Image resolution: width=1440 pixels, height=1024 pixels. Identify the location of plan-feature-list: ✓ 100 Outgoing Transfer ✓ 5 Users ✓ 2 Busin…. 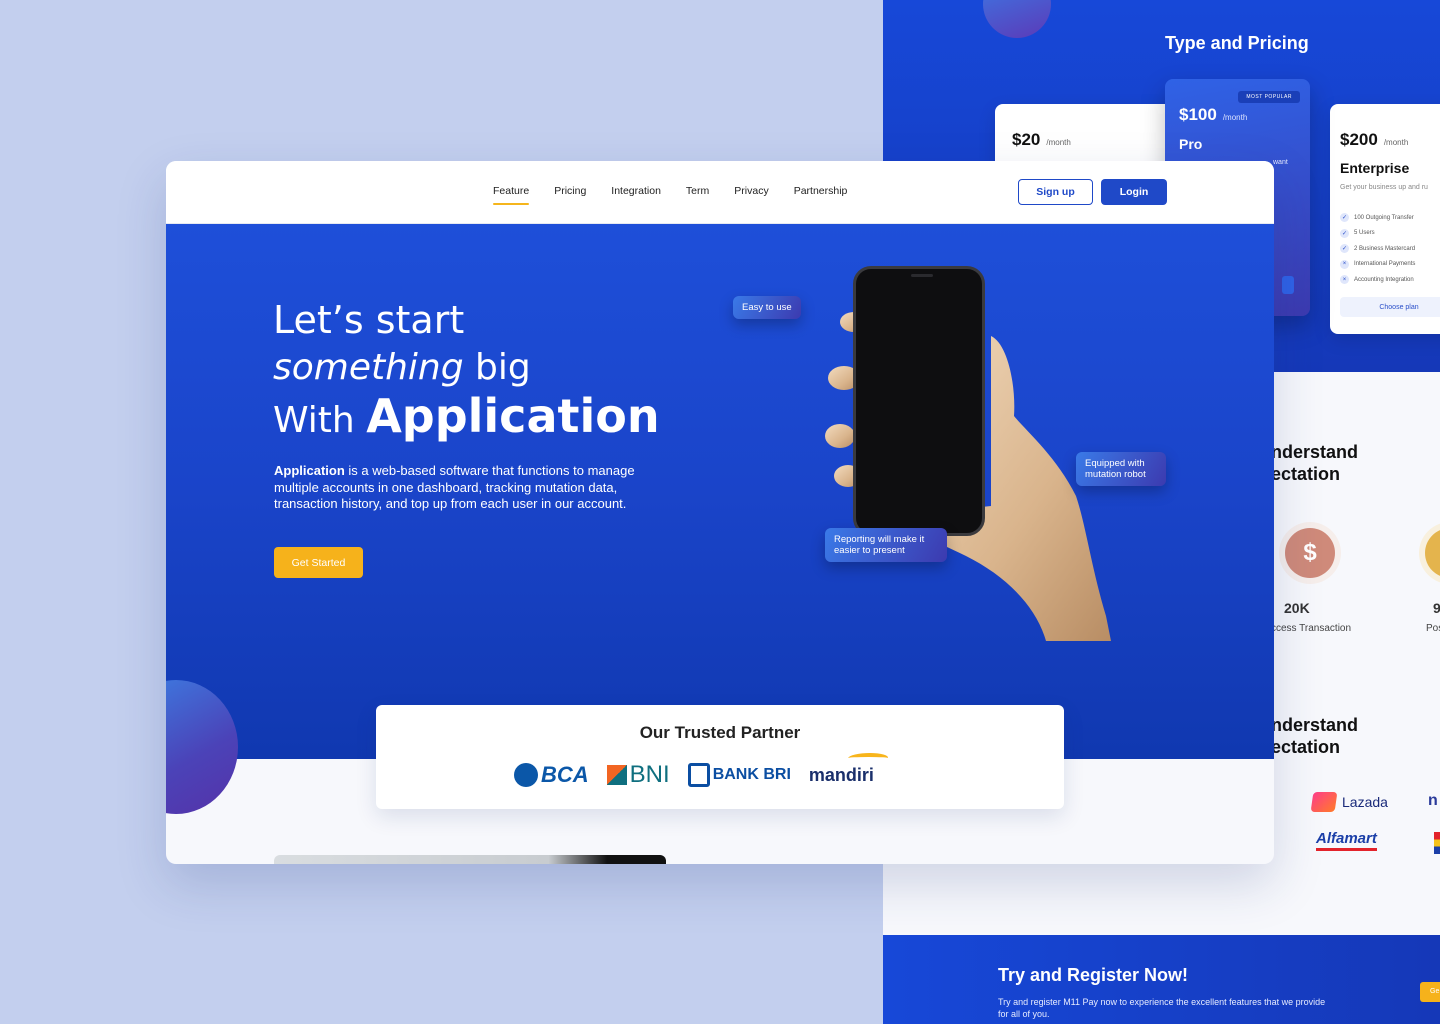
(1377, 249).